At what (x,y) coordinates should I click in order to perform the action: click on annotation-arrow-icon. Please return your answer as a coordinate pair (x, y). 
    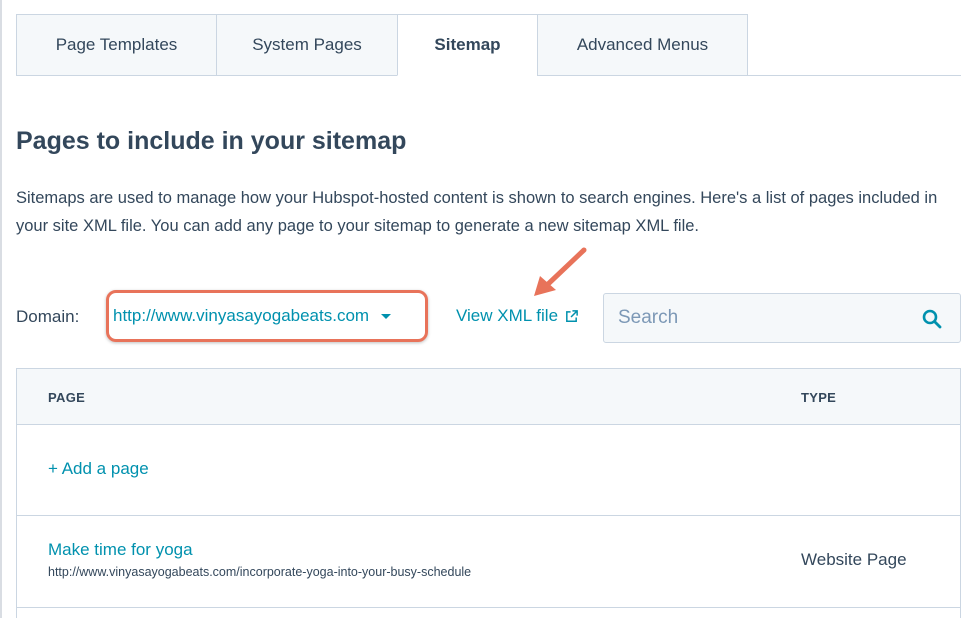
    Looking at the image, I should click on (560, 271).